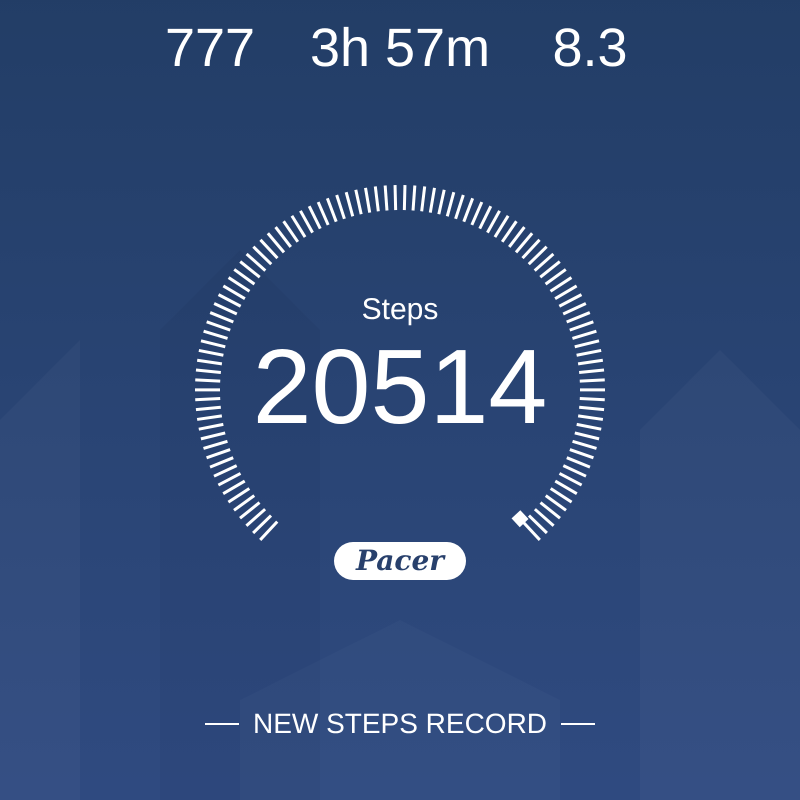  What do you see at coordinates (400, 48) in the screenshot?
I see `stat-value: 3h 57m` at bounding box center [400, 48].